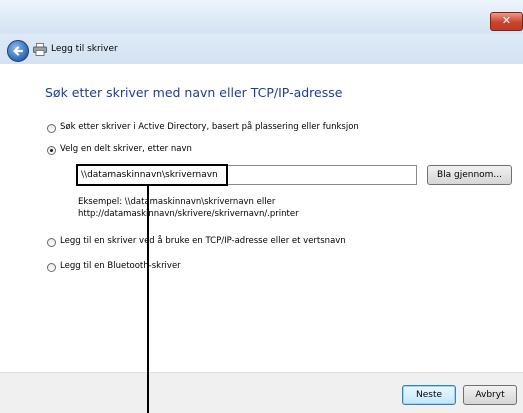 Image resolution: width=523 pixels, height=413 pixels. Describe the element at coordinates (84, 49) in the screenshot. I see `wizard-title: Legg til skriver` at that location.